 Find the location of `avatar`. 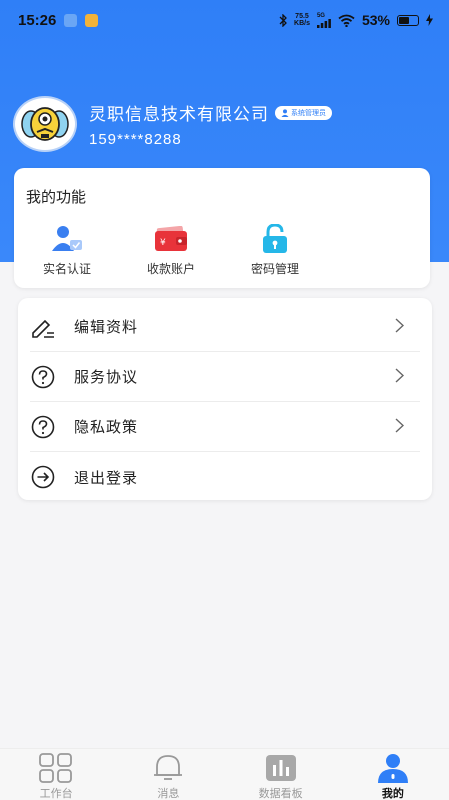

avatar is located at coordinates (45, 124).